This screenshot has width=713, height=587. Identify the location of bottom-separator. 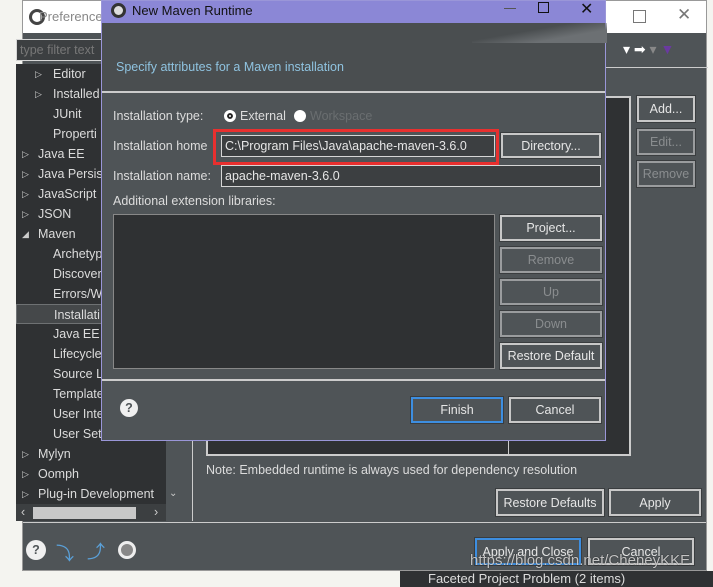
(364, 522).